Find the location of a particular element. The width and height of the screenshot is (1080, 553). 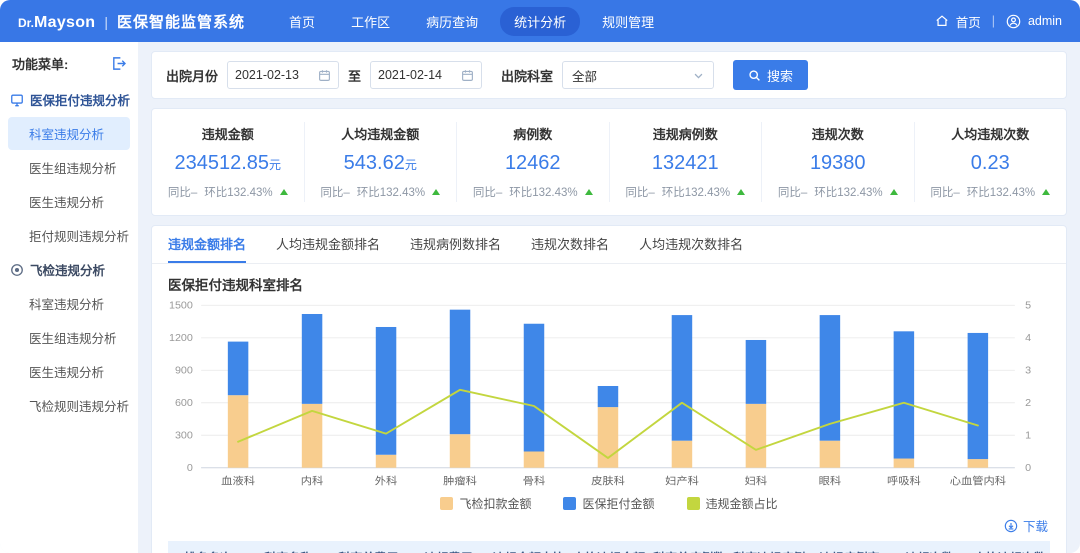

ranking-tabs: 违规金额排名 人均违规金额排名 违规病例数排名 违规次数排名 人均违规次数排名 is located at coordinates (609, 245).